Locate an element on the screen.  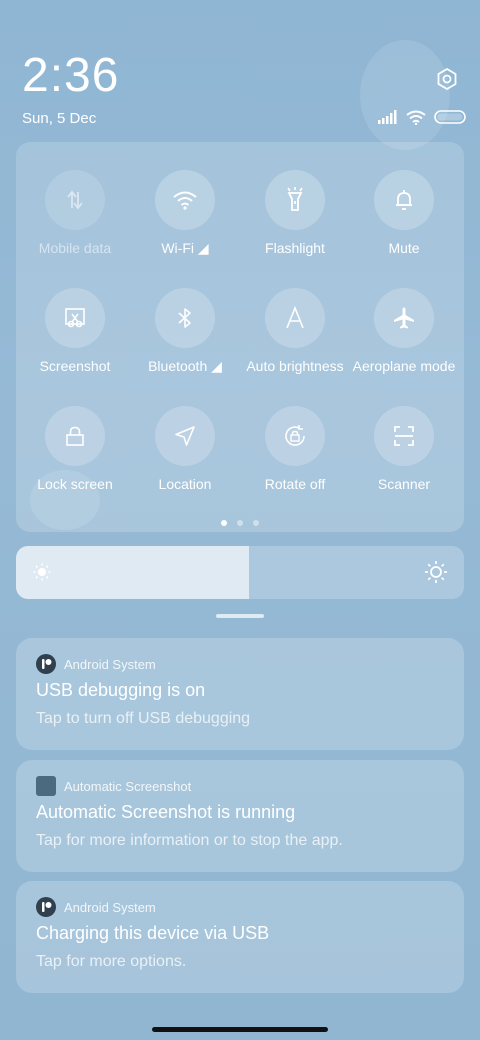
tile-wifi: Wi-Fi ◢ is located at coordinates (185, 220).